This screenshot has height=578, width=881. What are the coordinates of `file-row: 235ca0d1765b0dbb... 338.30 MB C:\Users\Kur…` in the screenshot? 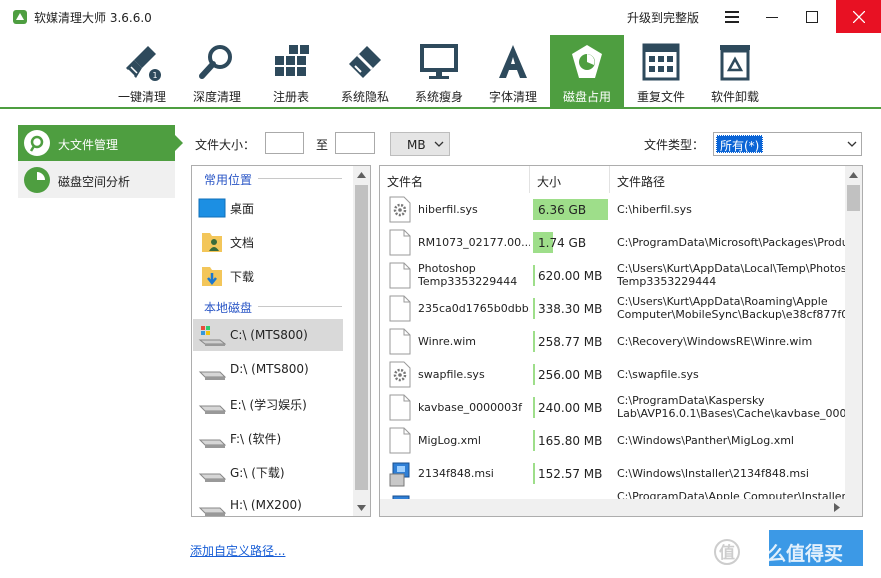 It's located at (612, 308).